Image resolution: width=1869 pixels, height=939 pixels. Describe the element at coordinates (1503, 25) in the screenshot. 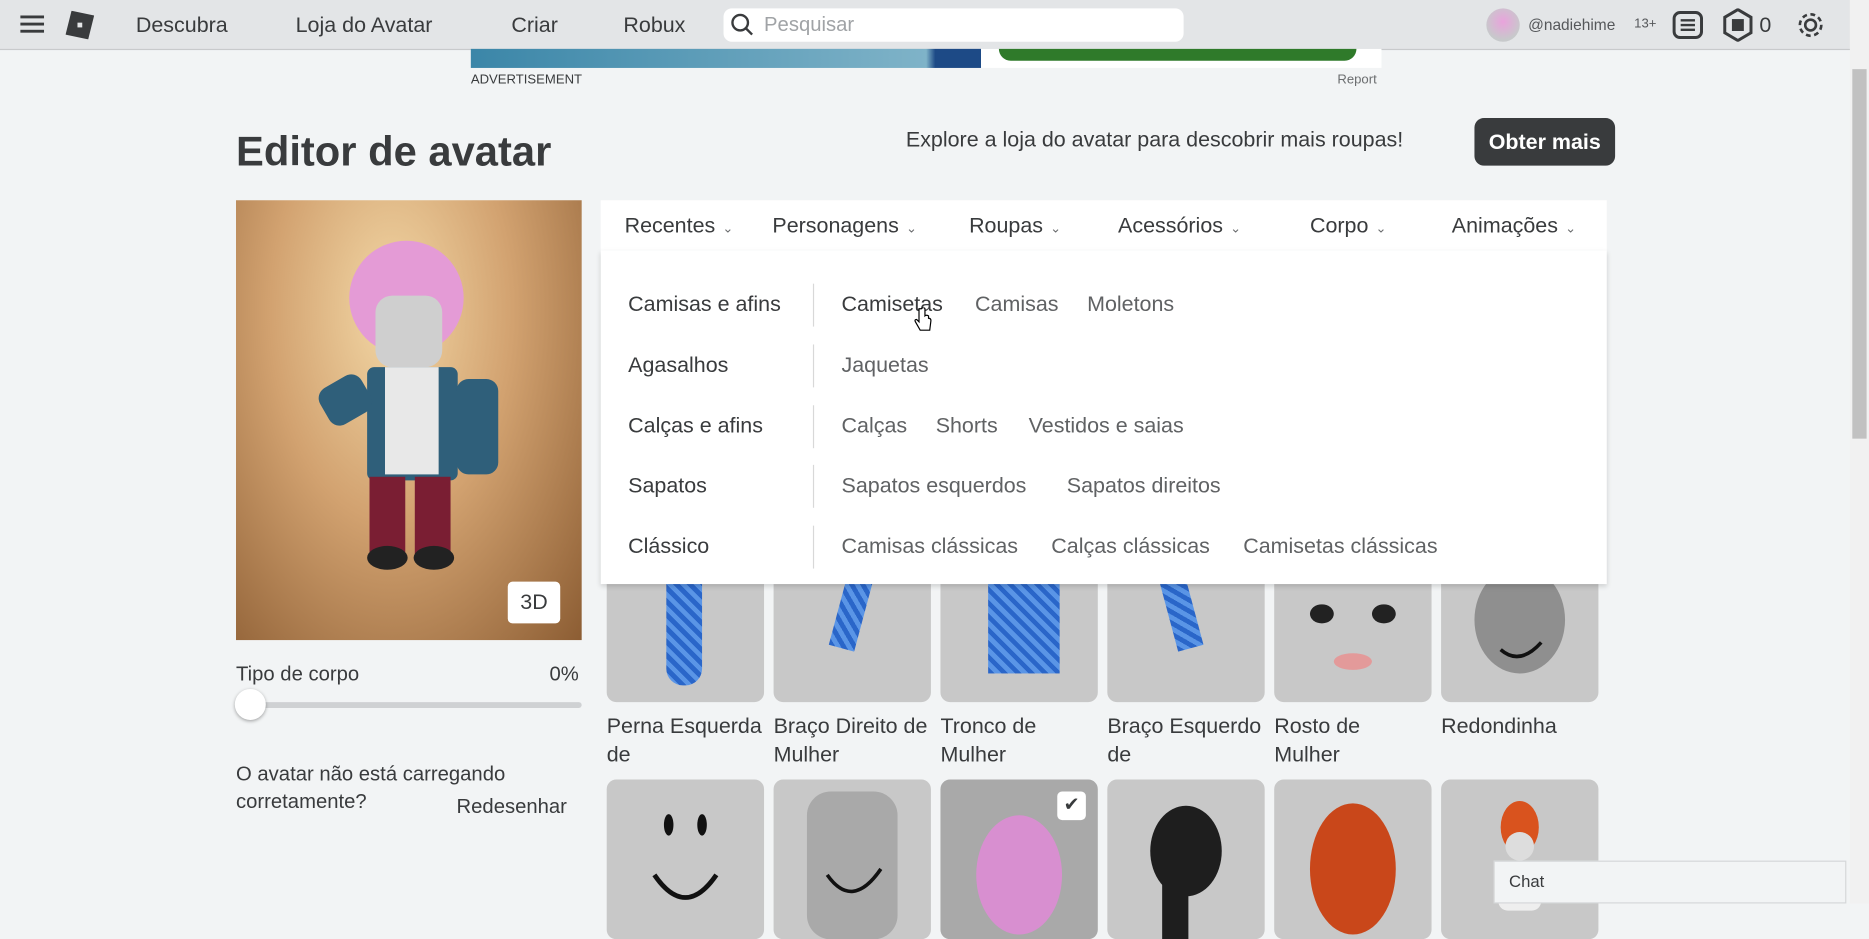

I see `avatar` at that location.